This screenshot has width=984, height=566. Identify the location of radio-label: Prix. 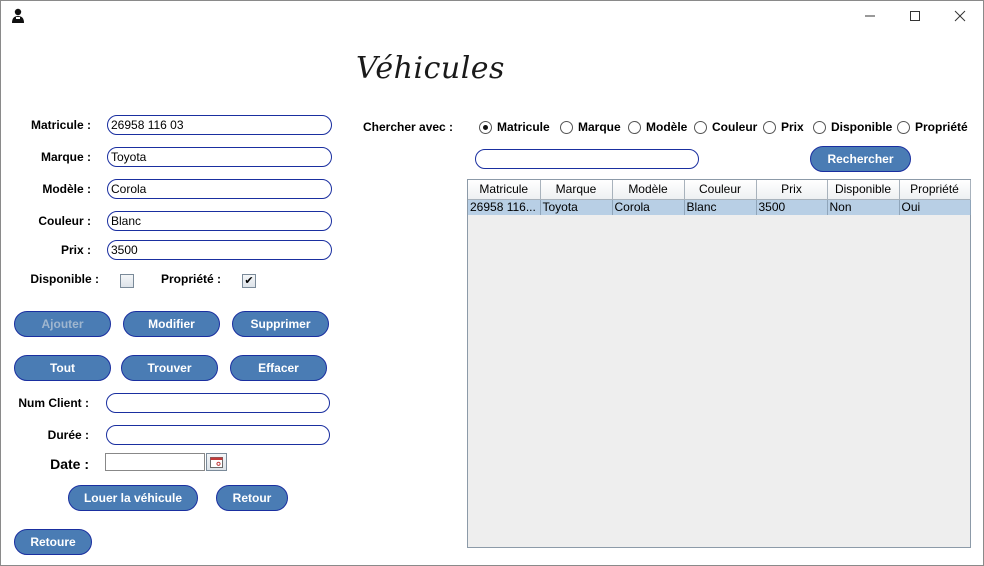
(792, 127).